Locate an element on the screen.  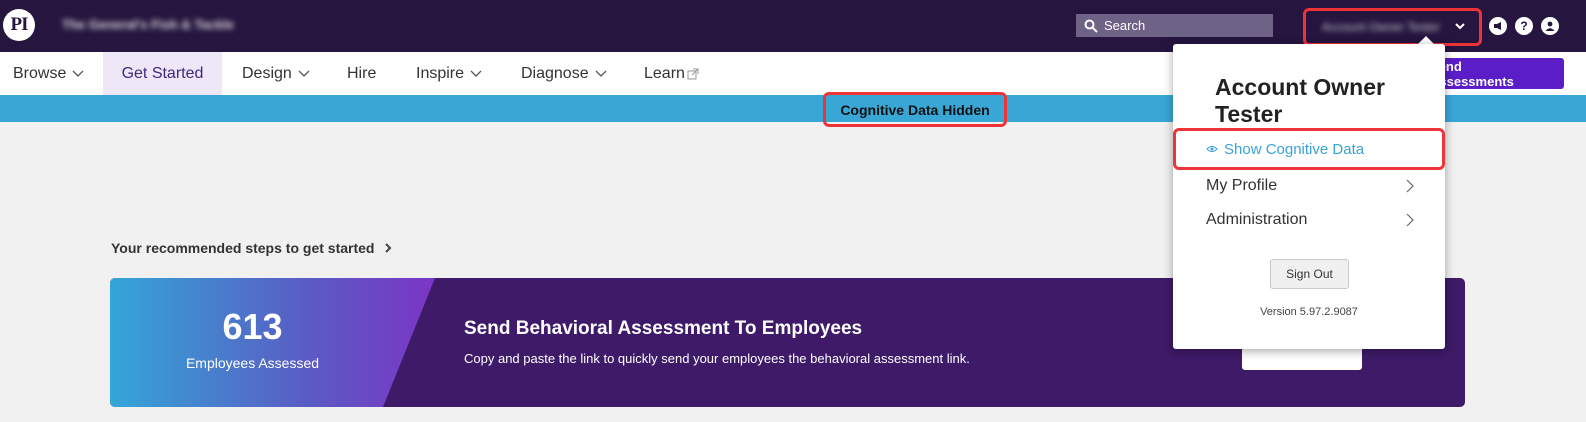
pi-logo: PI is located at coordinates (19, 25).